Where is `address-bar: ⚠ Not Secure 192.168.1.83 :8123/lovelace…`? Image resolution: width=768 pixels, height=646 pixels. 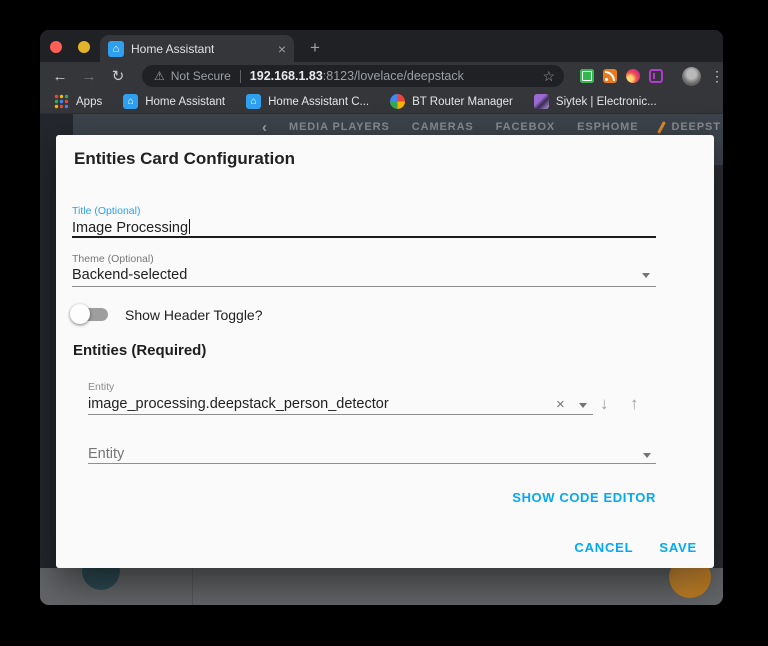 address-bar: ⚠ Not Secure 192.168.1.83 :8123/lovelace… is located at coordinates (353, 76).